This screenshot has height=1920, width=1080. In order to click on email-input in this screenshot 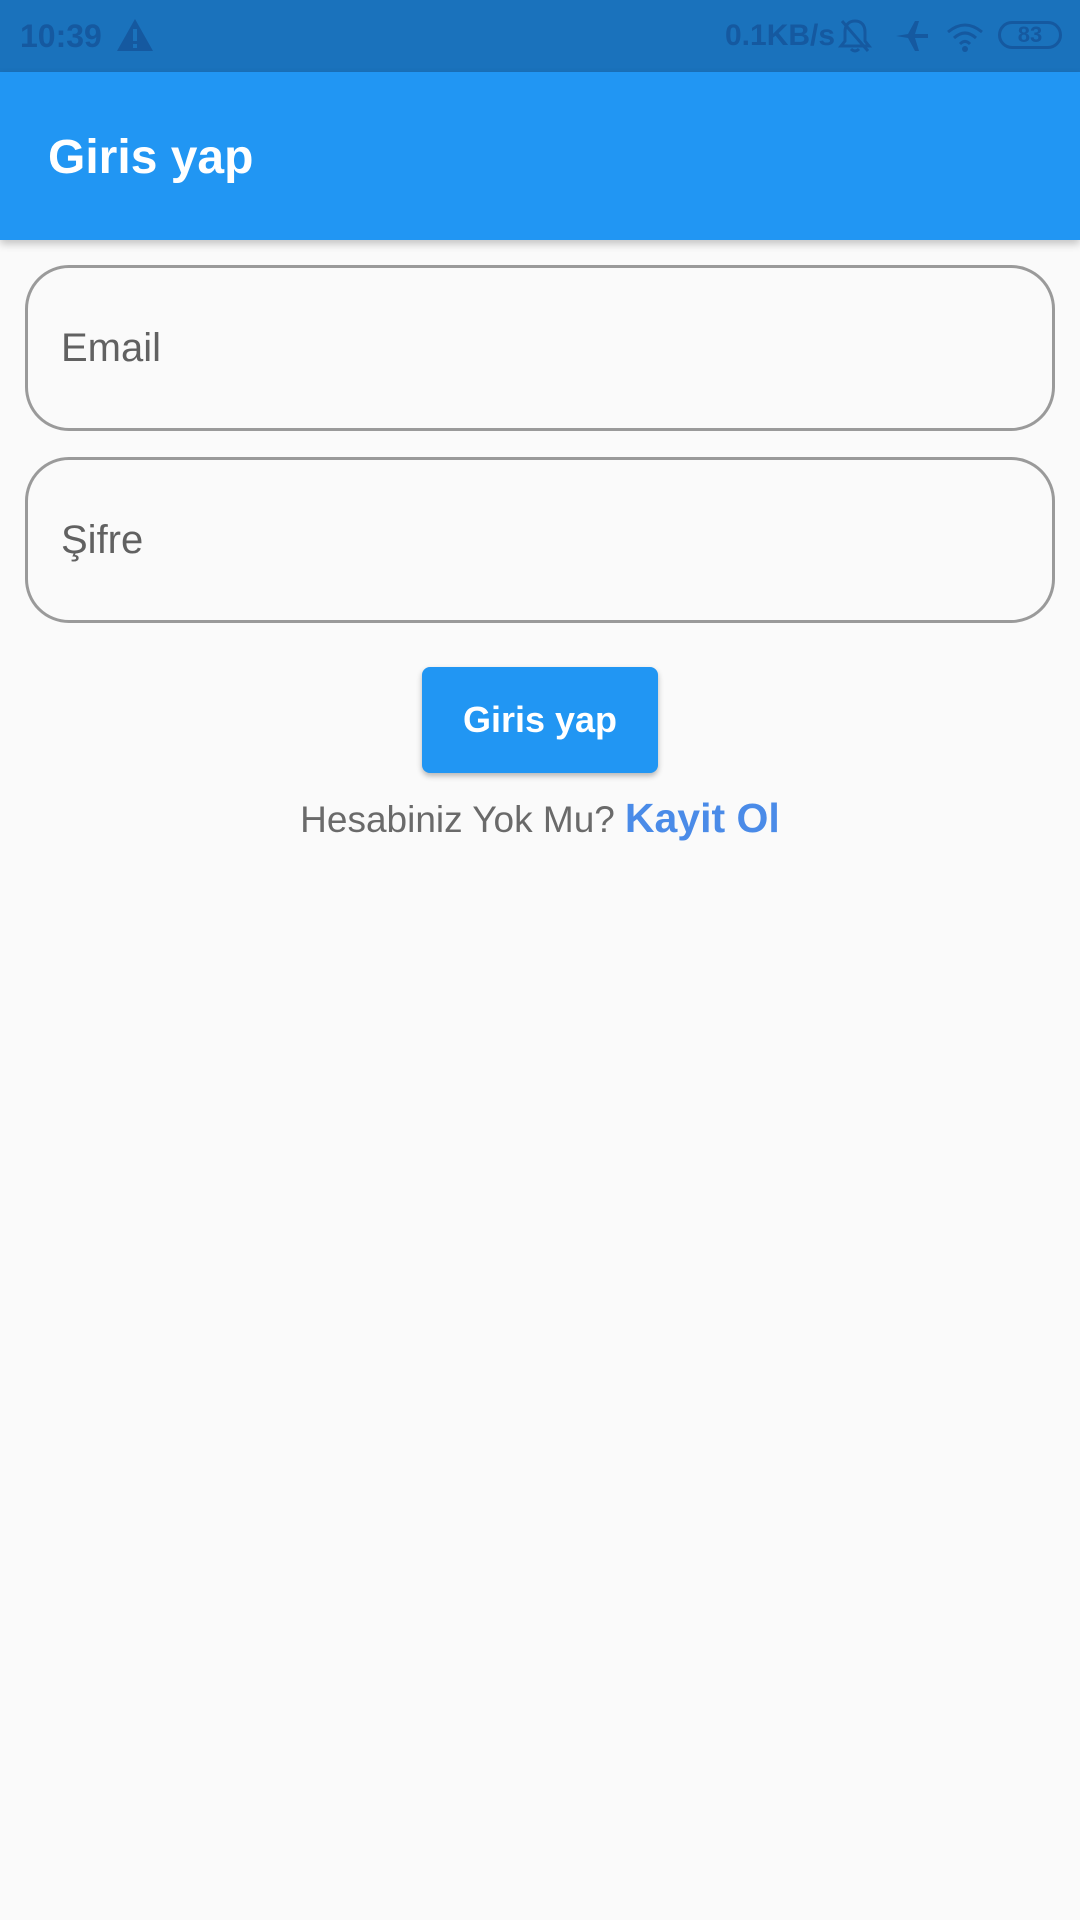, I will do `click(536, 348)`.